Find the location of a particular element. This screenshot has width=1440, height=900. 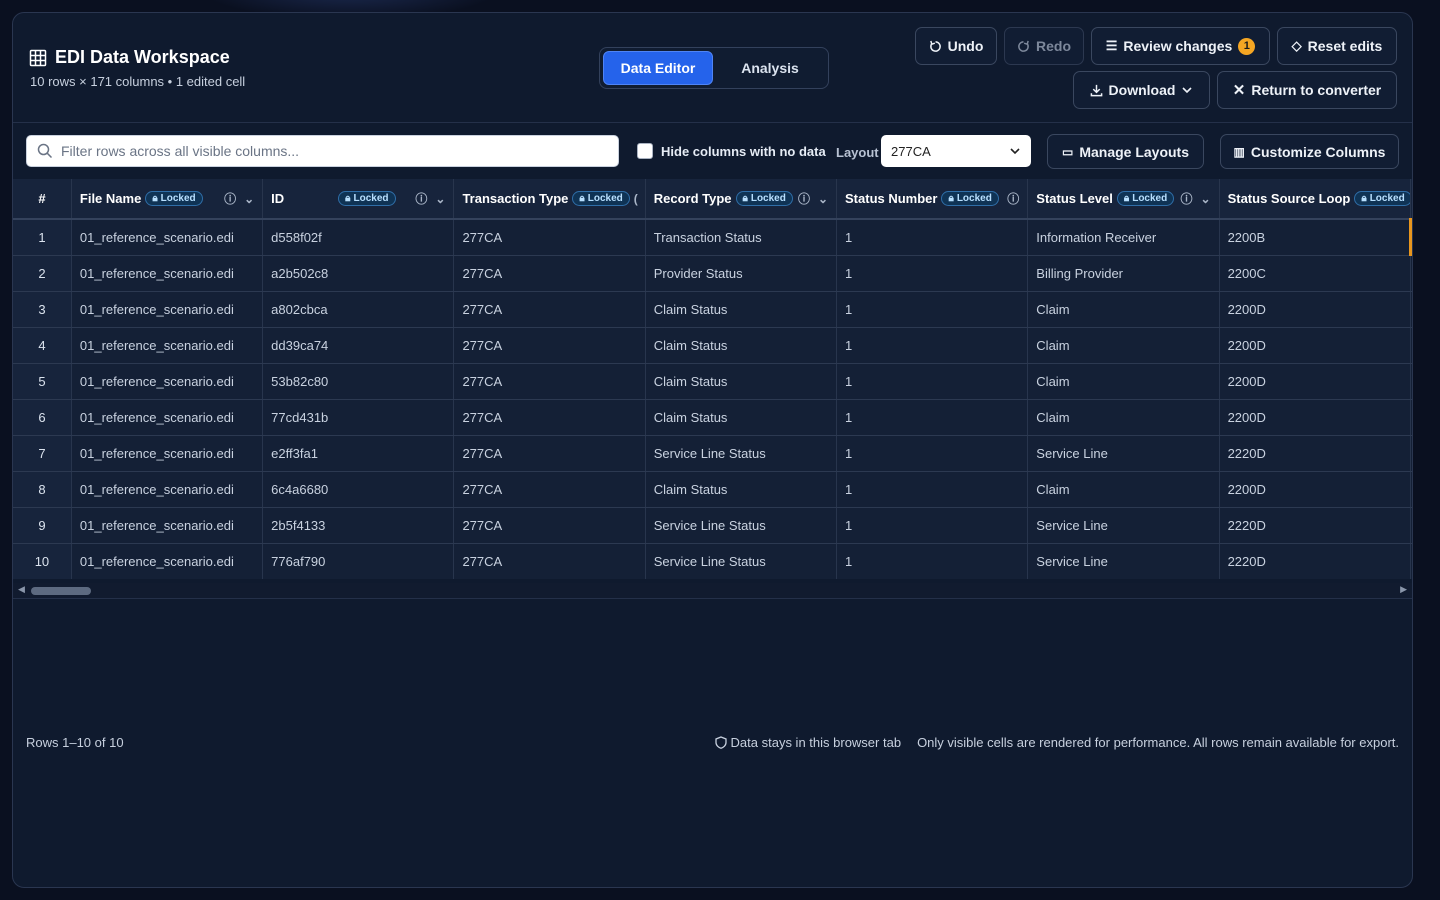

column-header-transaction-type: Transaction Type 🔒︎ Locked ( is located at coordinates (549, 199).